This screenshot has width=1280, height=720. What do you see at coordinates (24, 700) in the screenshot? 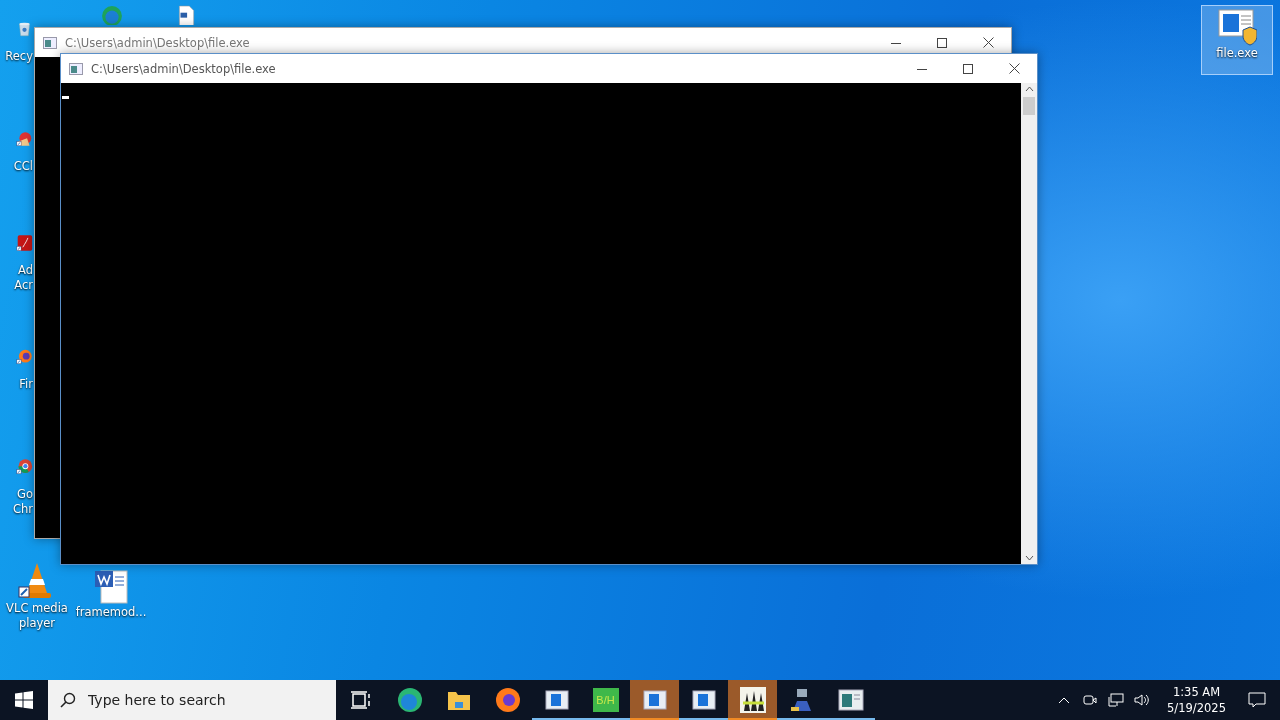
I see `windows-logo-icon` at bounding box center [24, 700].